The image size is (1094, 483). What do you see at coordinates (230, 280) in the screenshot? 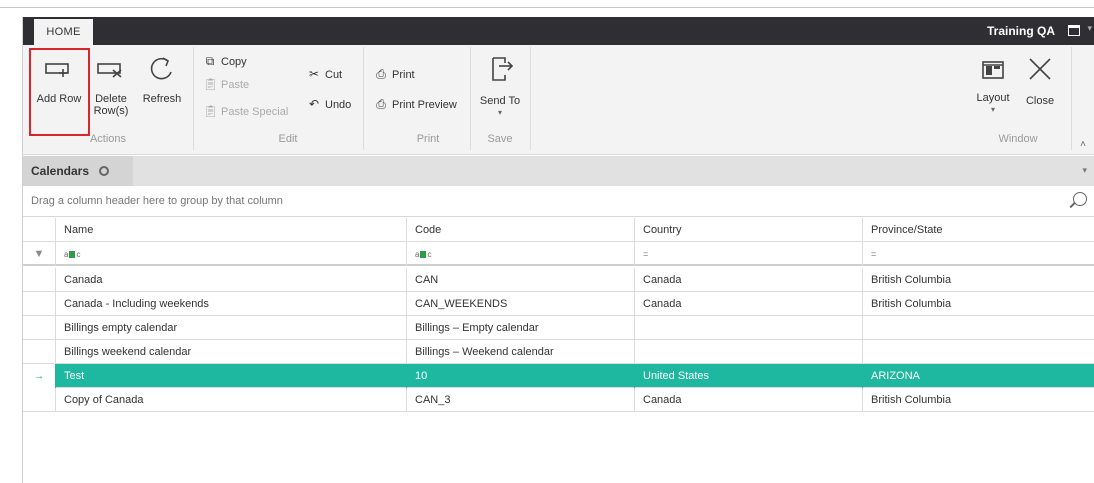
I see `cell-name: Canada` at bounding box center [230, 280].